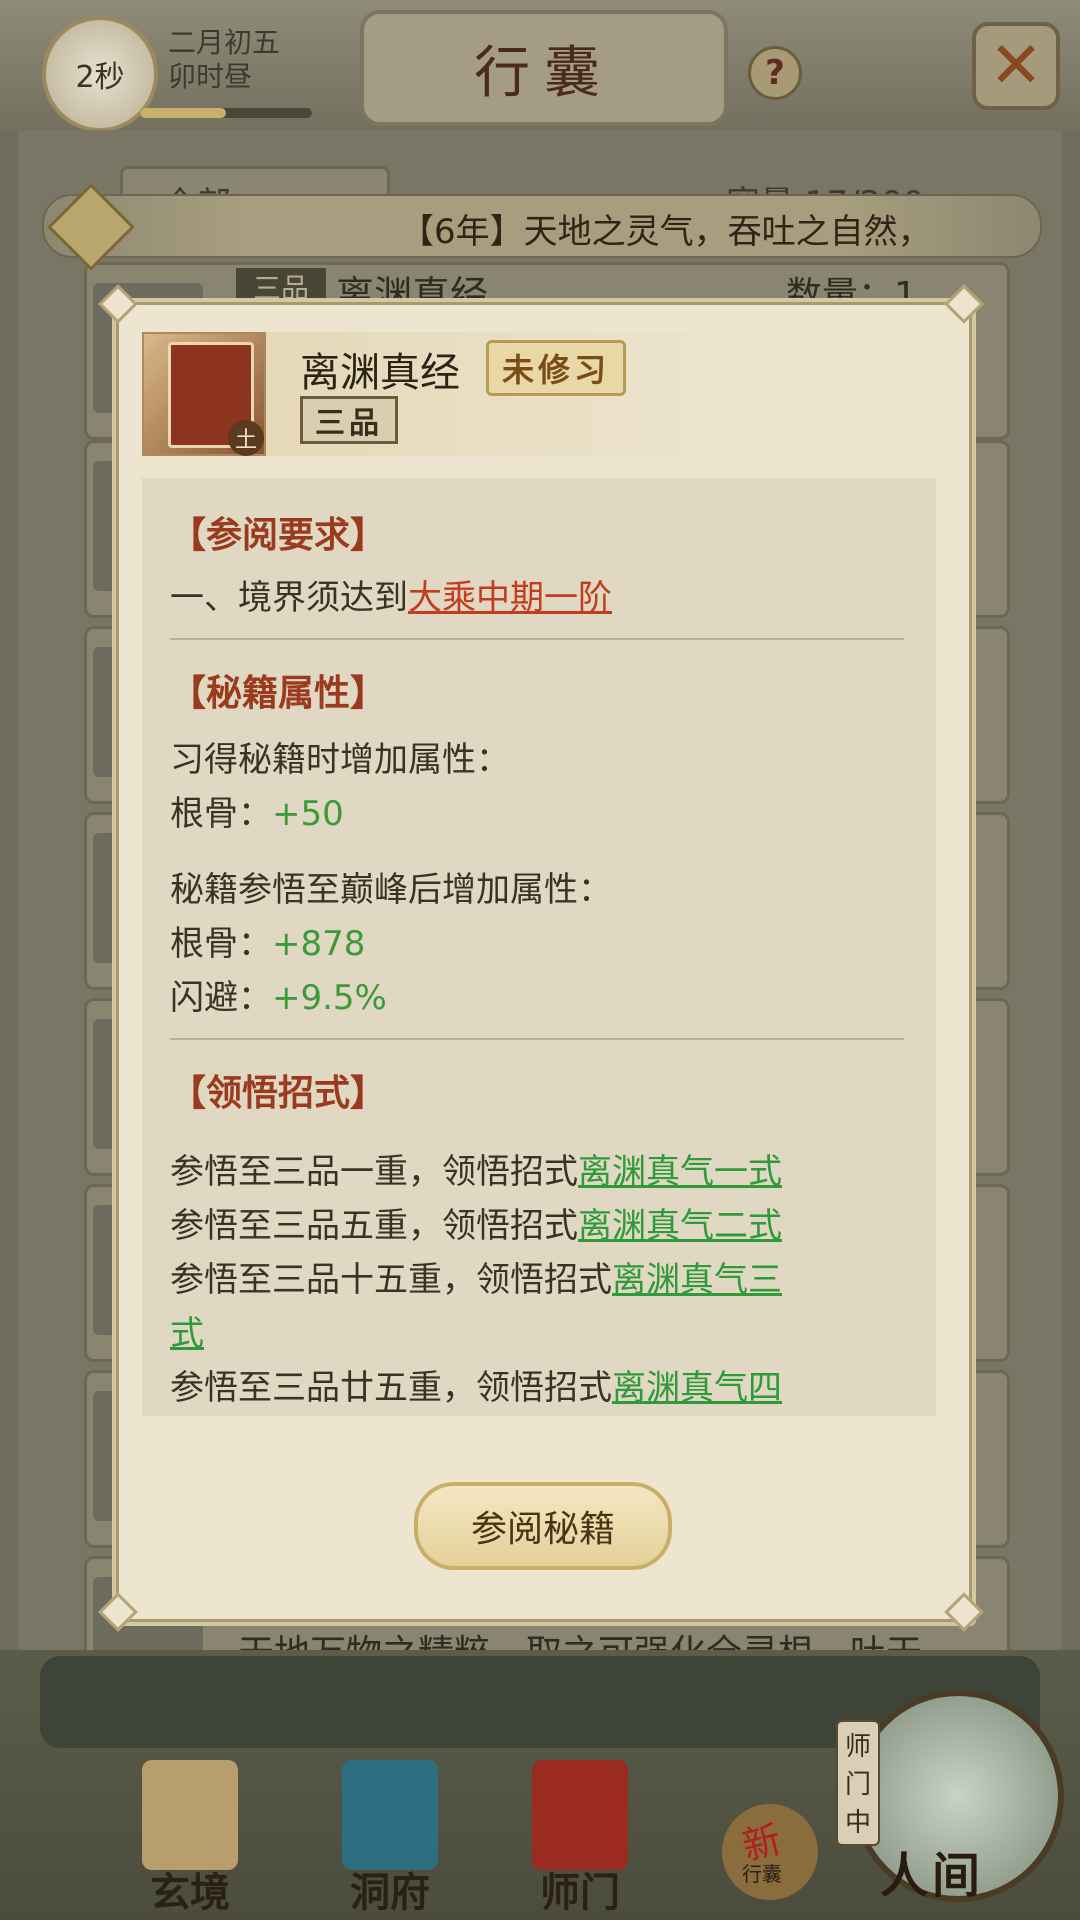  I want to click on move-link: 离渊真气一式, so click(680, 1172).